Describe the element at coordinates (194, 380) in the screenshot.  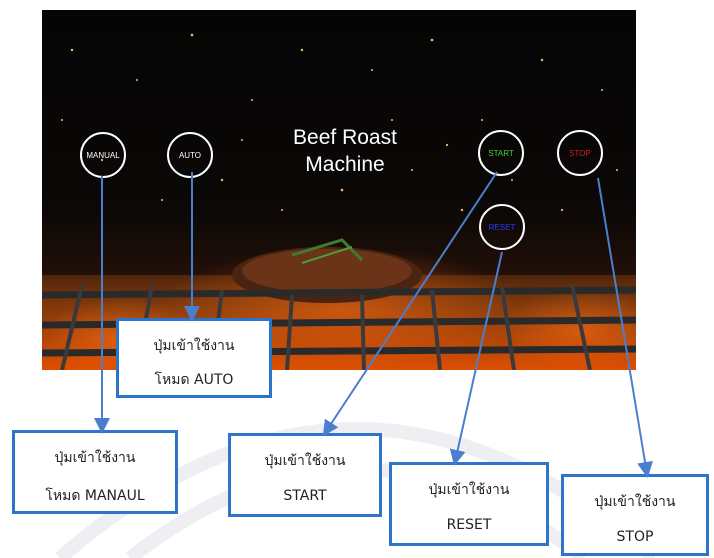
I see `callout-auto-line2: โหมด AUTO` at that location.